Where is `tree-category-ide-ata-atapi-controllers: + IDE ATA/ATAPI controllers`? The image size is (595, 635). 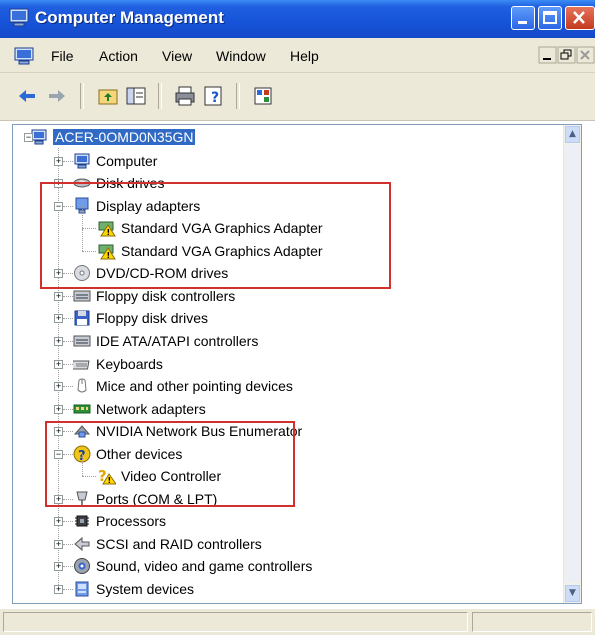 tree-category-ide-ata-atapi-controllers: + IDE ATA/ATAPI controllers is located at coordinates (156, 341).